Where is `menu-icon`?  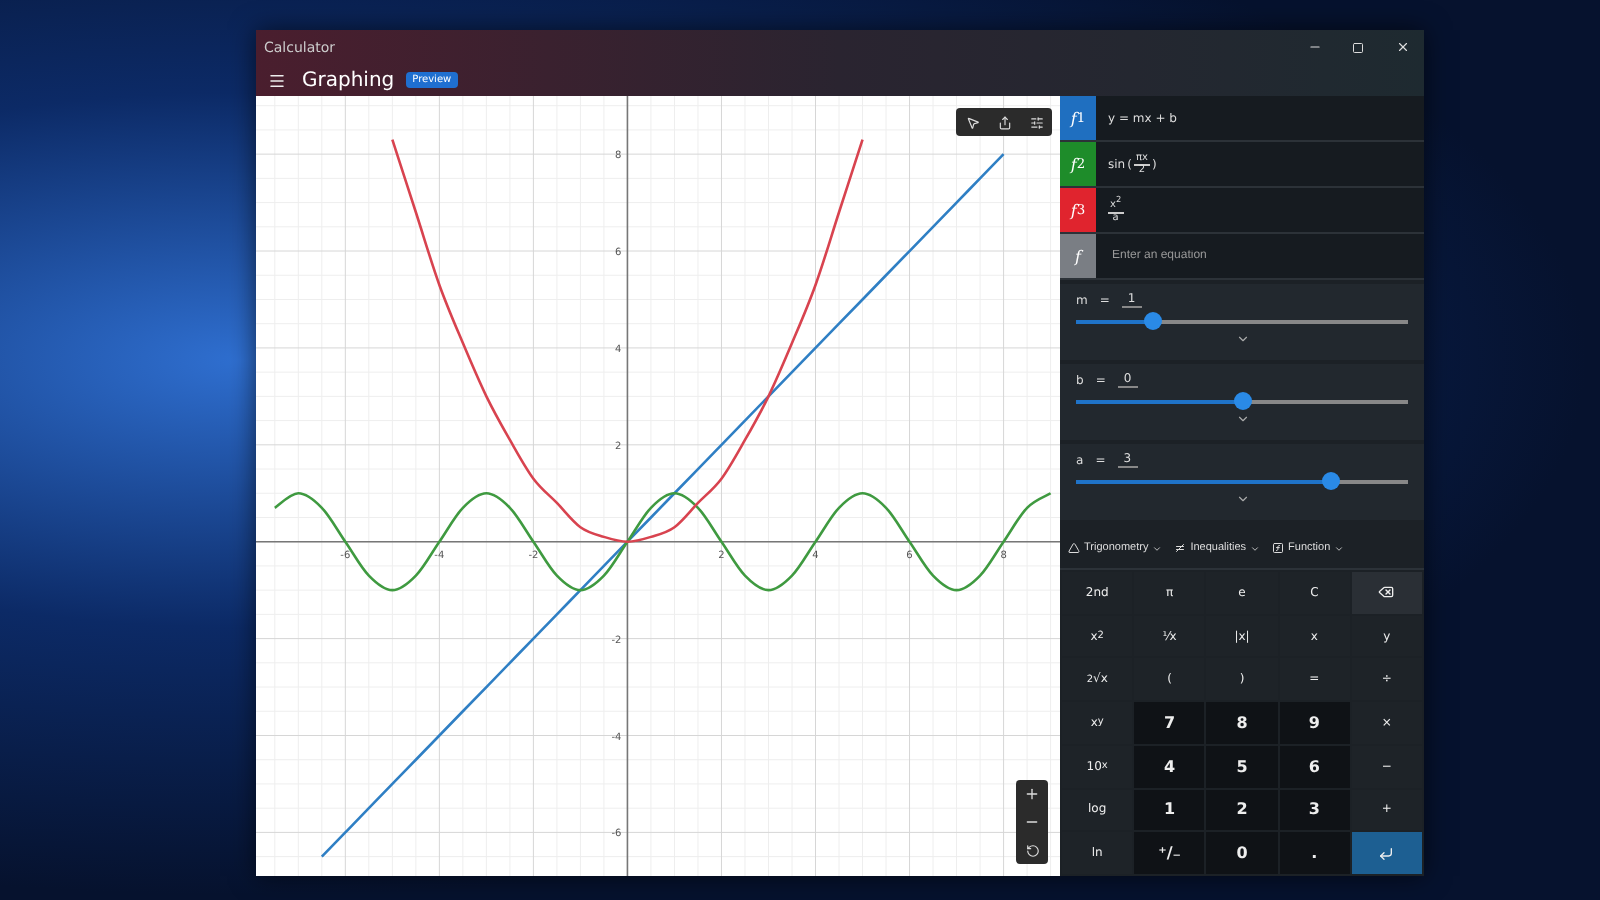
menu-icon is located at coordinates (277, 80).